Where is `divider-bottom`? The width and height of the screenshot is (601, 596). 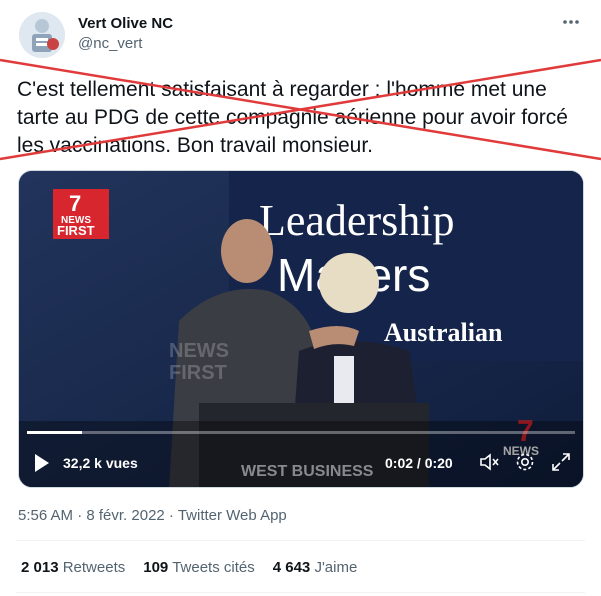 divider-bottom is located at coordinates (300, 592).